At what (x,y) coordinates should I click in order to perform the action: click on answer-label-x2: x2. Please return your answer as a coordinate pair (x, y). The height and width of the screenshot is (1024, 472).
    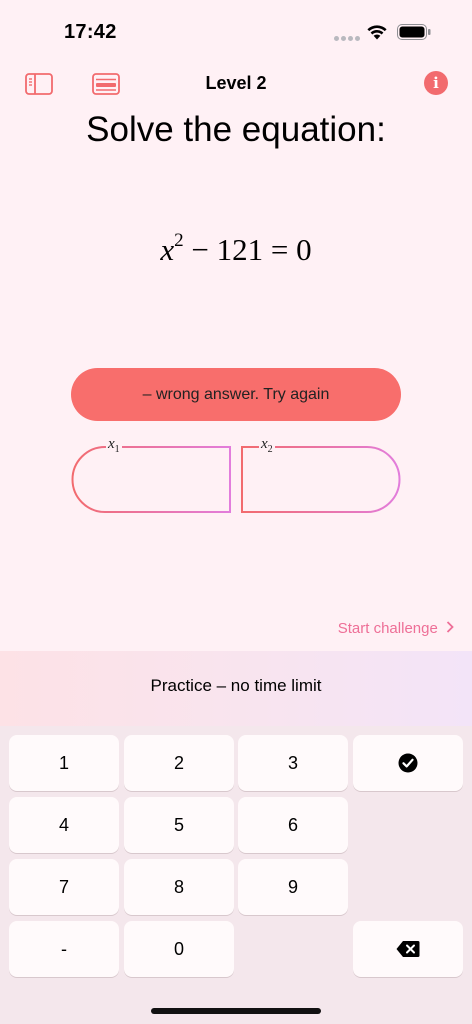
    Looking at the image, I should click on (267, 445).